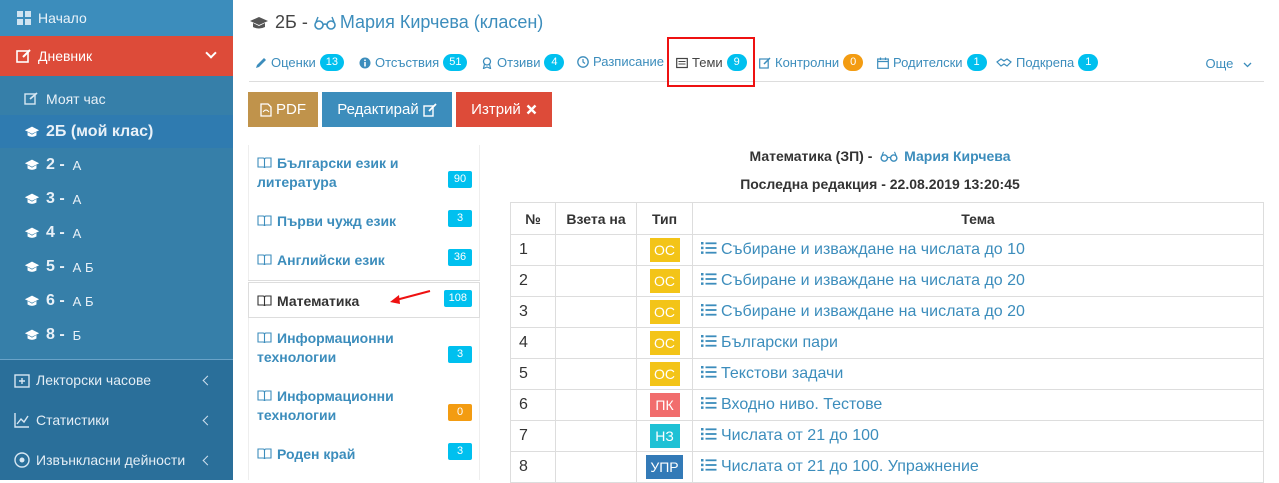  Describe the element at coordinates (116, 380) in the screenshot. I see `sidebar-item-lector-hours: Лекторски часове` at that location.